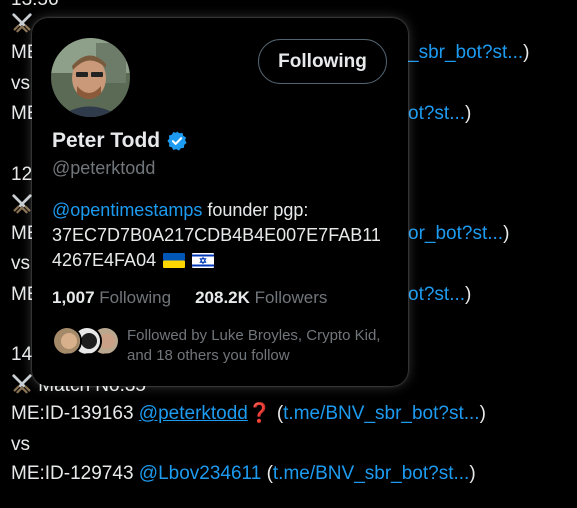 The width and height of the screenshot is (577, 508). Describe the element at coordinates (22, 174) in the screenshot. I see `feed-line-time-2: 12` at that location.